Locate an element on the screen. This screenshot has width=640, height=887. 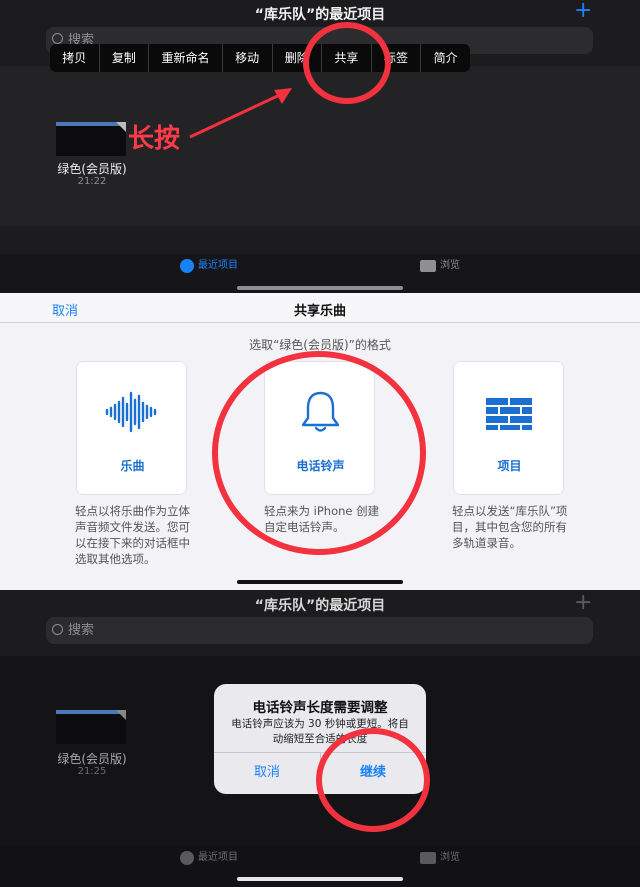
menu-item-tags: 标签 is located at coordinates (397, 58).